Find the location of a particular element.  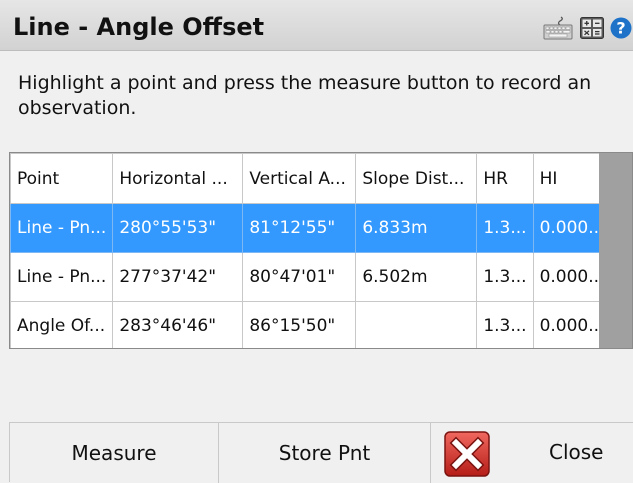

cell-horizontal-angle: 280°55'53" is located at coordinates (178, 228).